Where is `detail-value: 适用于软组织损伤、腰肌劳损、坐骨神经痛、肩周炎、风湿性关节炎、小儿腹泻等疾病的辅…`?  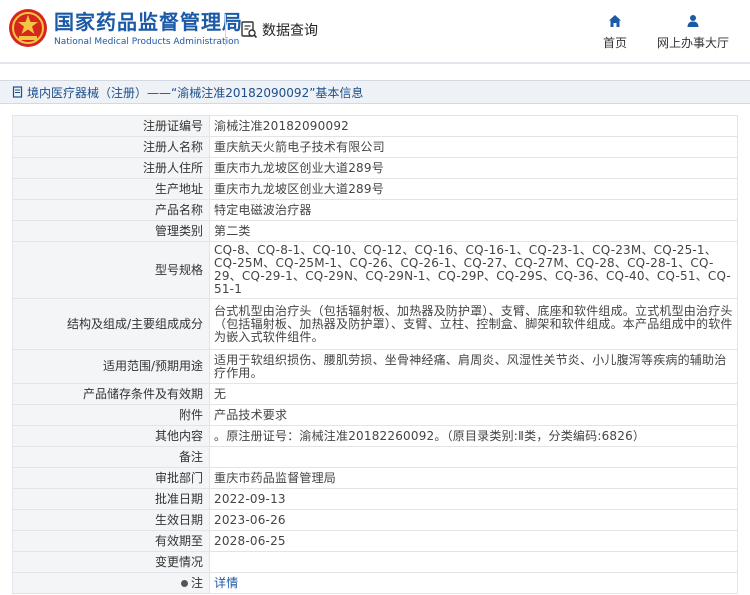 detail-value: 适用于软组织损伤、腰肌劳损、坐骨神经痛、肩周炎、风湿性关节炎、小儿腹泻等疾病的辅… is located at coordinates (473, 366).